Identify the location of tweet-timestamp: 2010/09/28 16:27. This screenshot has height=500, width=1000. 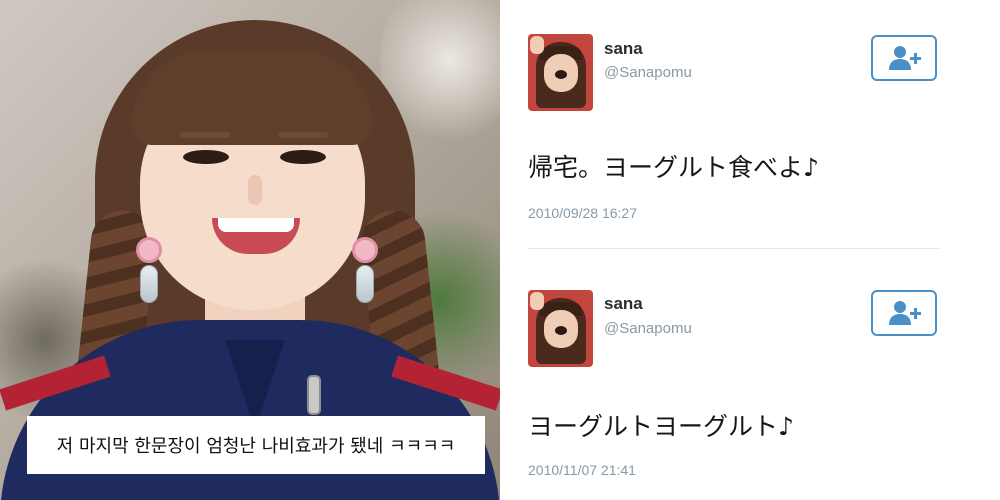
(582, 213).